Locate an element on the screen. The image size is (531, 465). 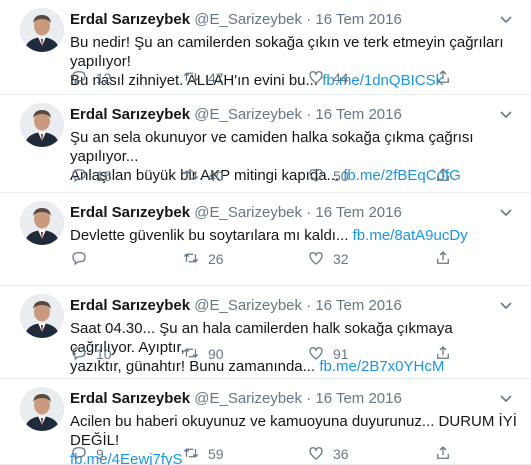
tweet-actions: 12 47 44 is located at coordinates (280, 78).